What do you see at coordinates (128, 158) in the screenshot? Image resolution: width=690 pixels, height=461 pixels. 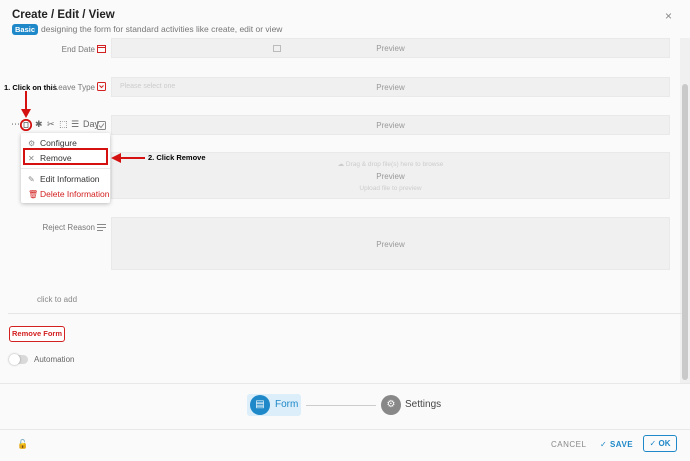 I see `annotation-arrow-left` at bounding box center [128, 158].